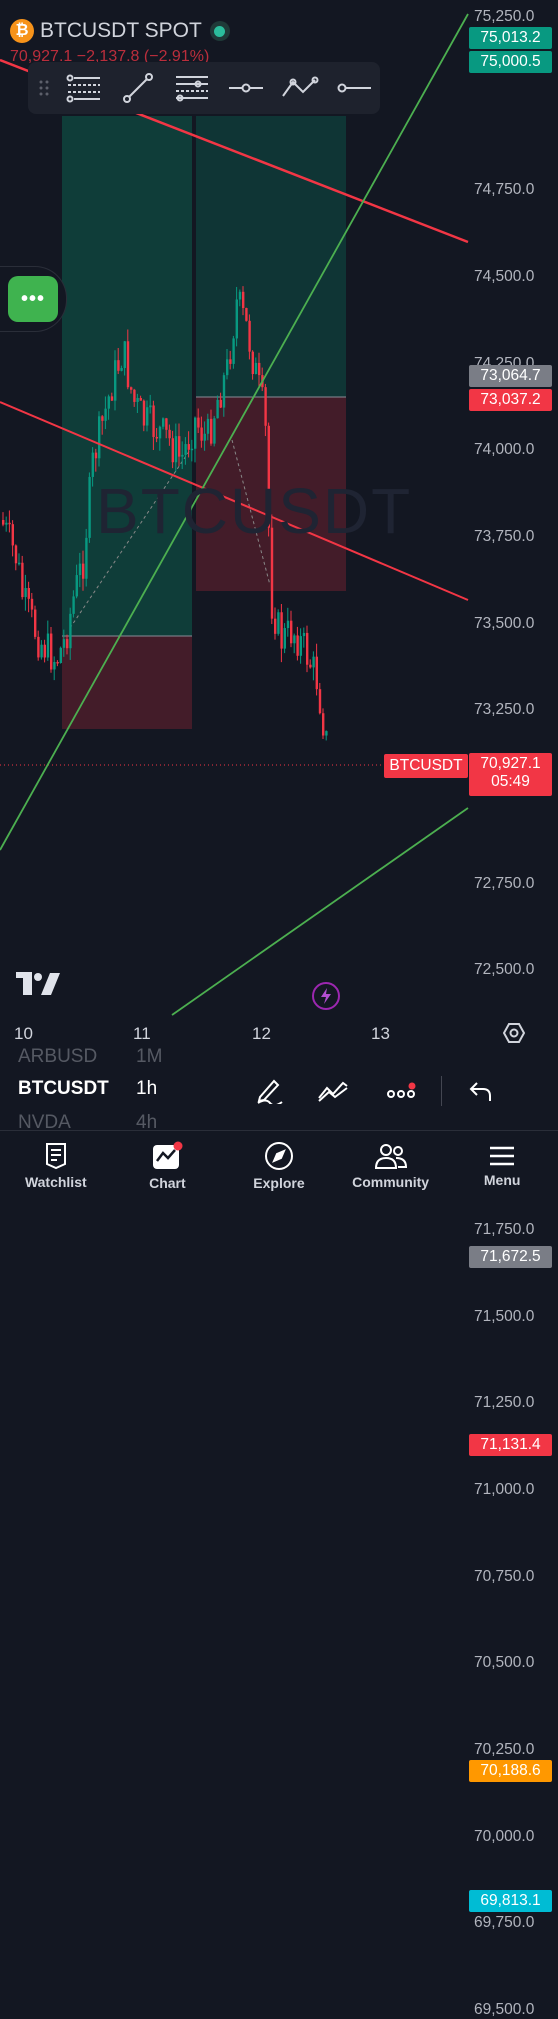 This screenshot has height=2019, width=558. Describe the element at coordinates (87, 1121) in the screenshot. I see `symbol-row: NVDA 4h` at that location.